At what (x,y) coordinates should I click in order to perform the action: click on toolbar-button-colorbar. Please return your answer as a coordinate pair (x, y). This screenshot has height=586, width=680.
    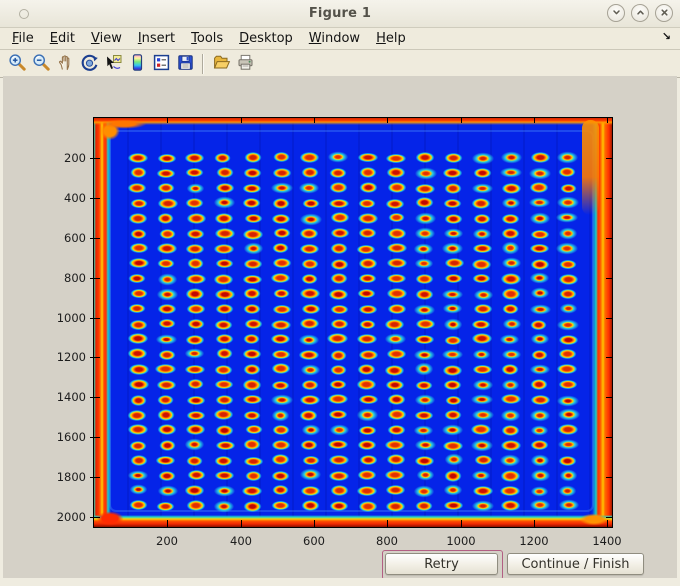
    Looking at the image, I should click on (137, 64).